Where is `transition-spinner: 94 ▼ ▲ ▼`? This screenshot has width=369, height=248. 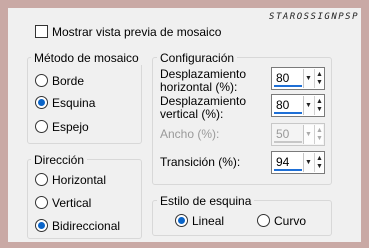 transition-spinner: 94 ▼ ▲ ▼ is located at coordinates (298, 162).